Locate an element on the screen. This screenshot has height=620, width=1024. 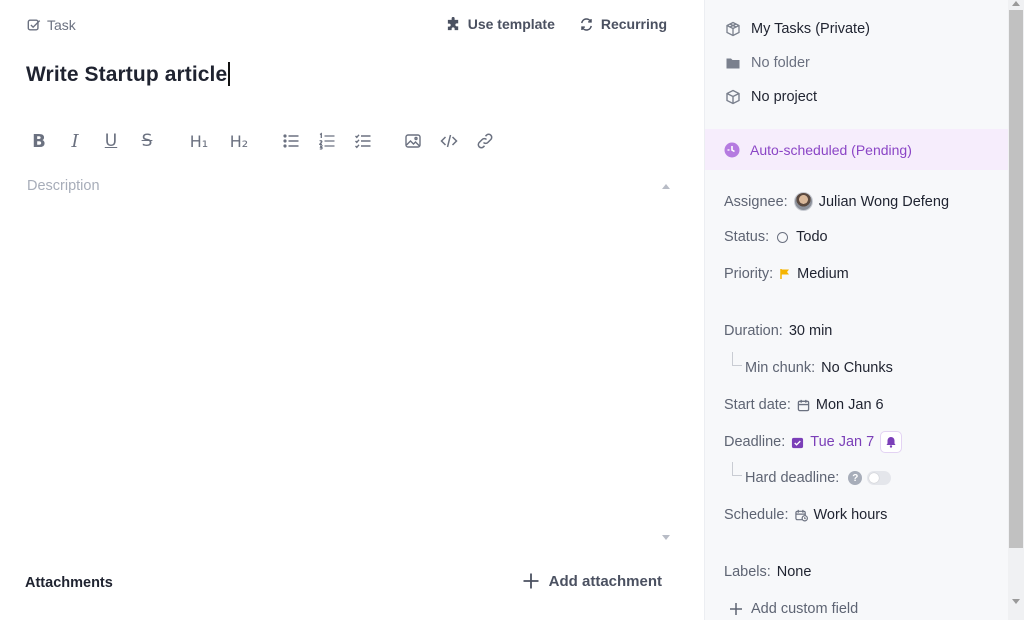
duration-field: Duration: 30 min is located at coordinates (778, 331).